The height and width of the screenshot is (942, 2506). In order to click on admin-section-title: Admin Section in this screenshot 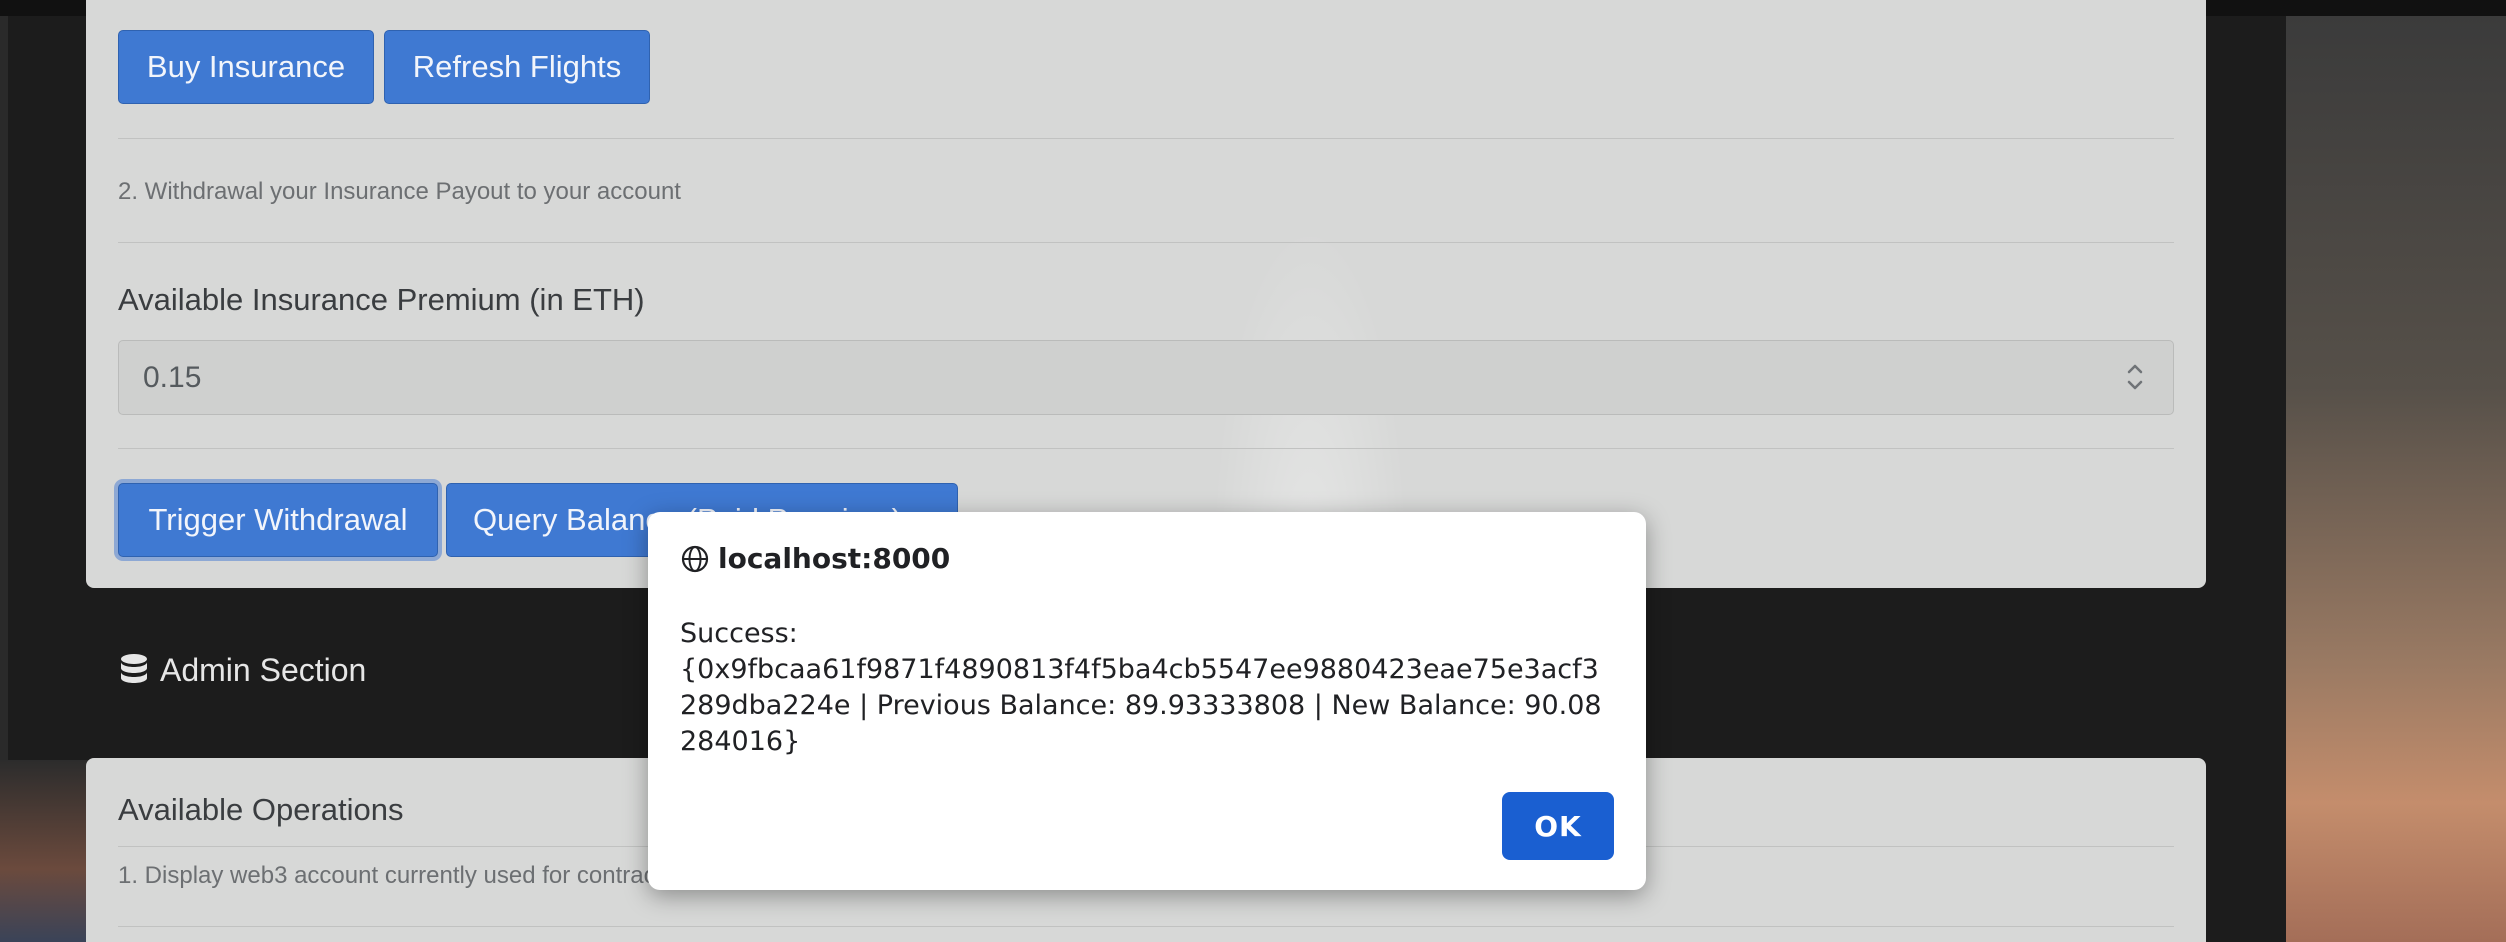, I will do `click(263, 670)`.